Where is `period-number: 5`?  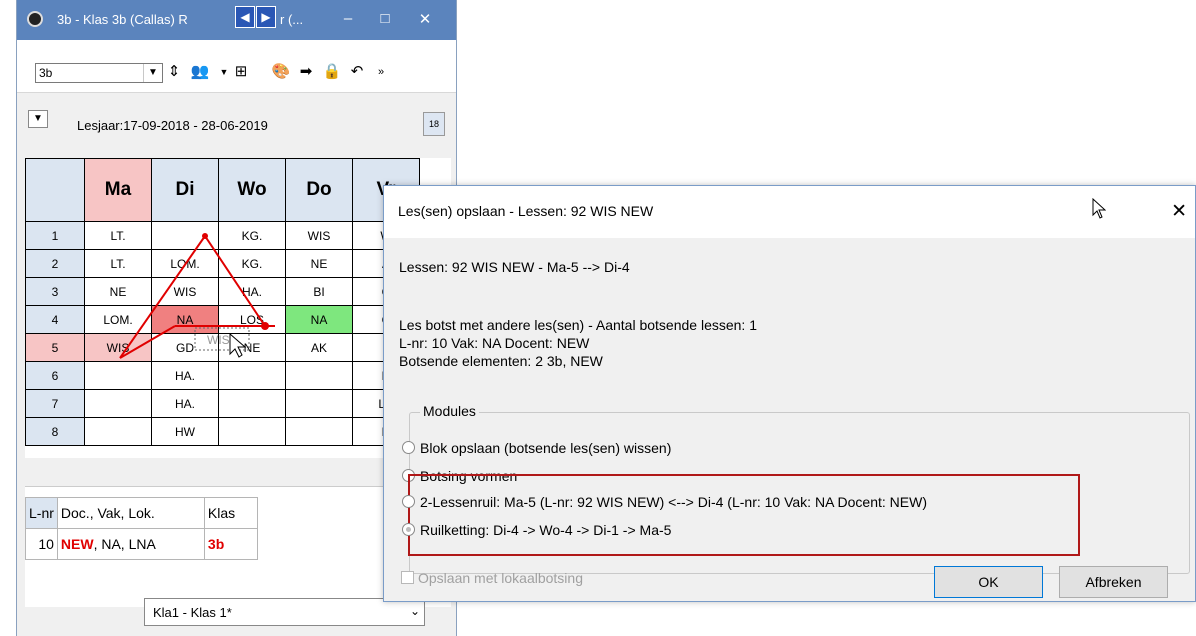 period-number: 5 is located at coordinates (55, 347).